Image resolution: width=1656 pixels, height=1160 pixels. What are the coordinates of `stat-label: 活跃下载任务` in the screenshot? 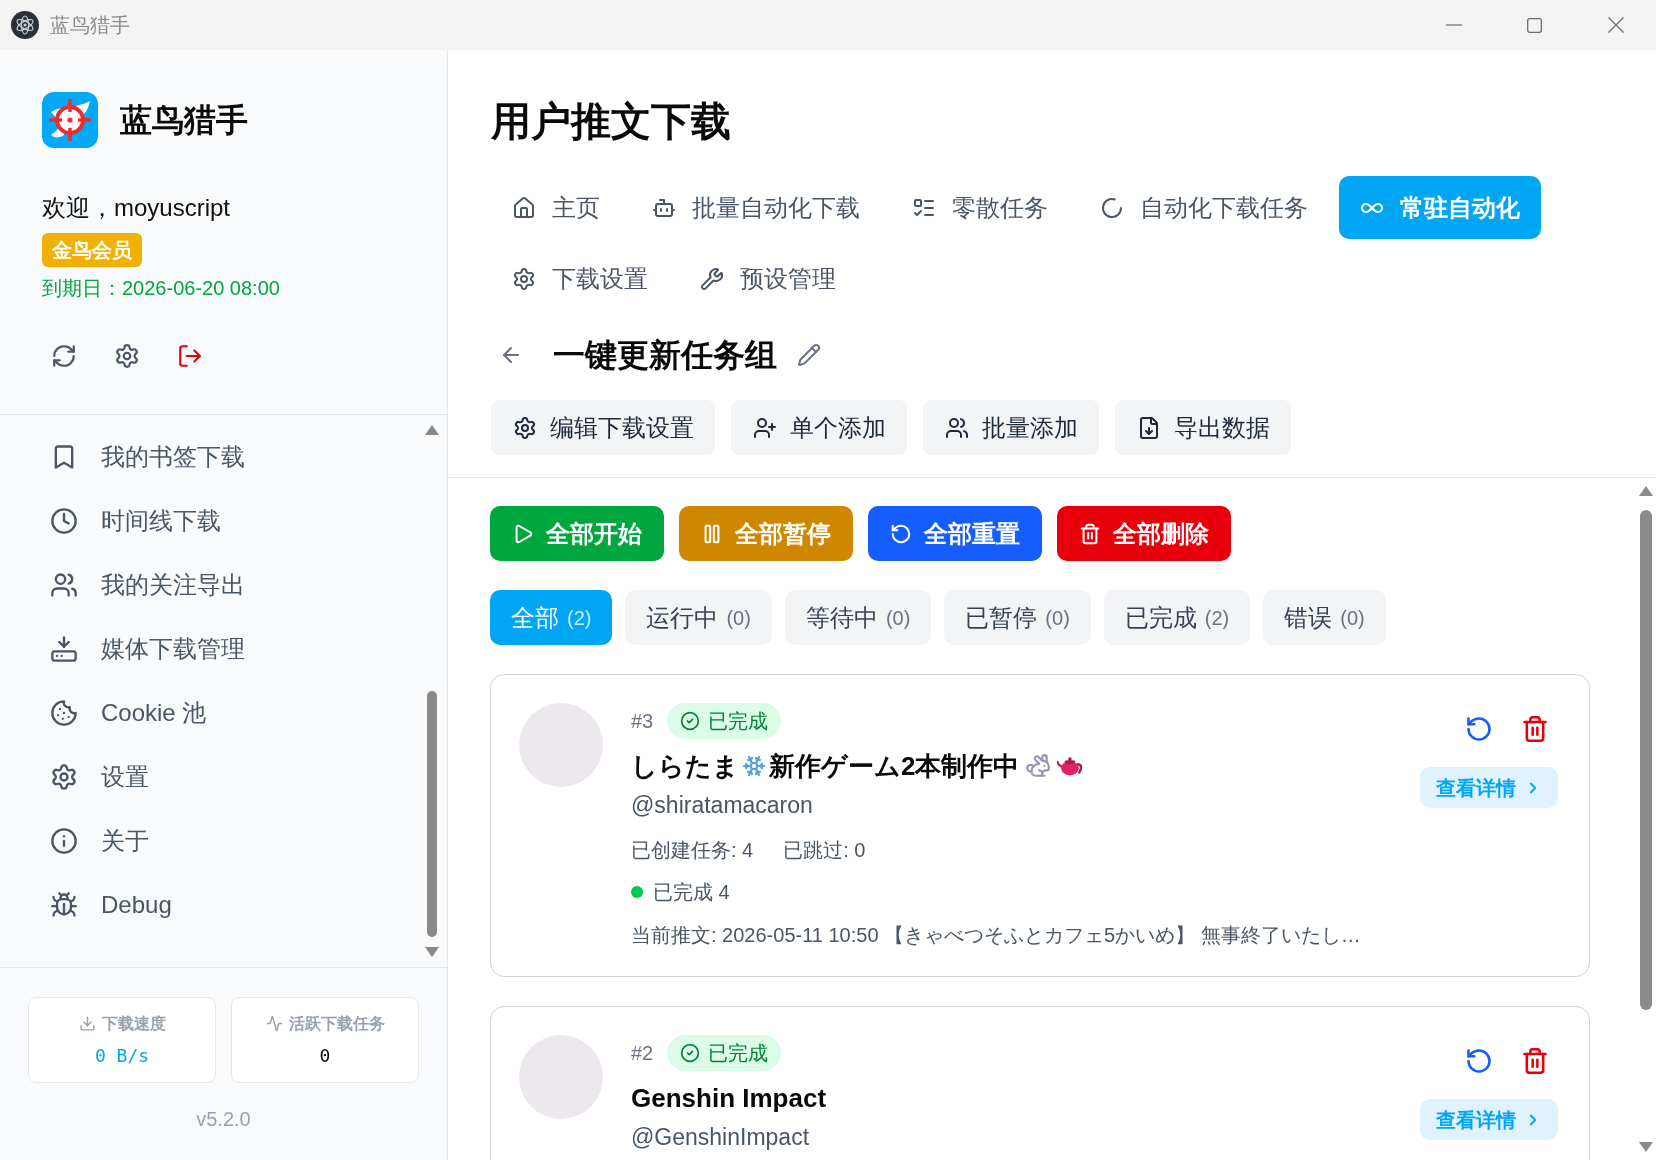 It's located at (336, 1023).